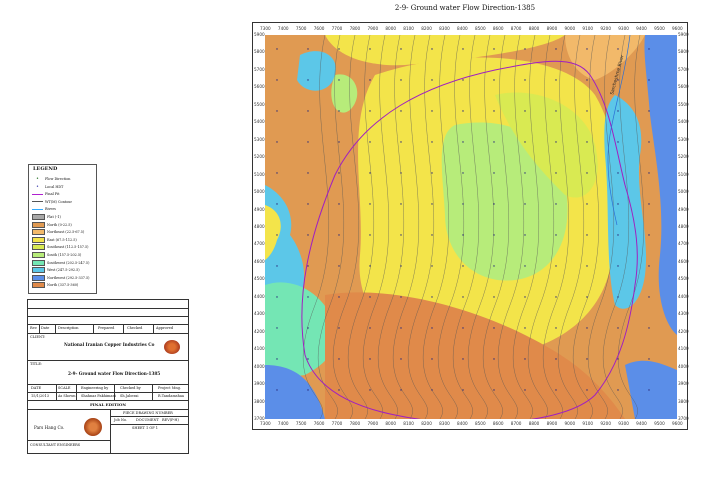 This screenshot has width=705, height=496. I want to click on title-label: TITLE:, so click(36, 364).